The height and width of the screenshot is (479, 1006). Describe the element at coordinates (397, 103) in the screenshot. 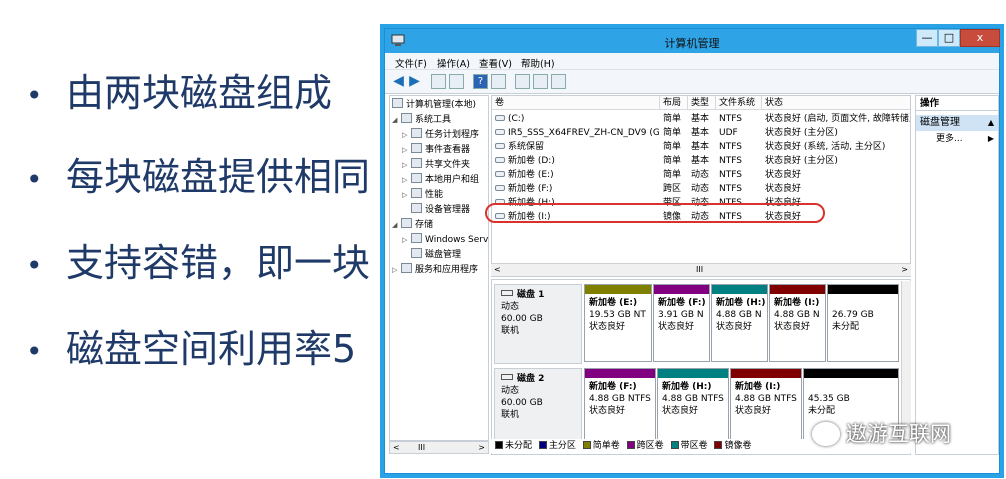

I see `computer-icon` at that location.